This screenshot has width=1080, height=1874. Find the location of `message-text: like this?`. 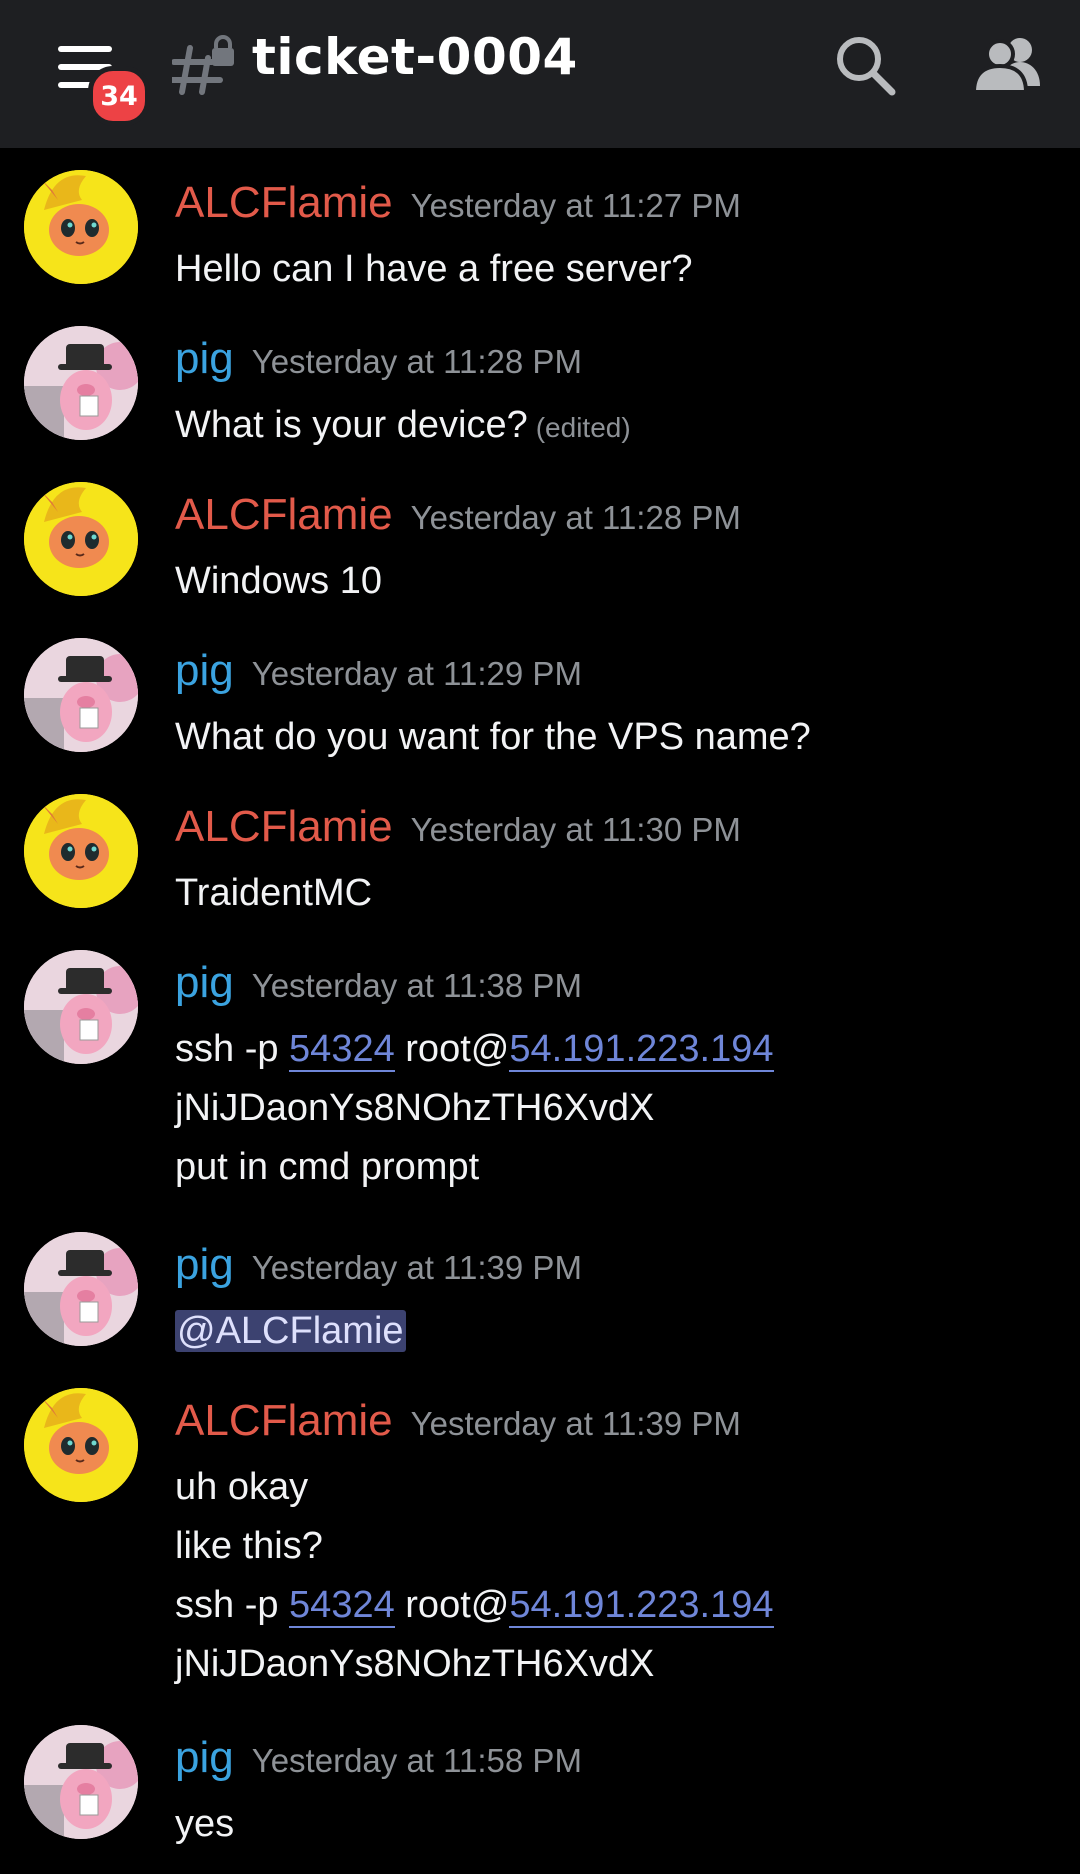

message-text: like this? is located at coordinates (249, 1546).